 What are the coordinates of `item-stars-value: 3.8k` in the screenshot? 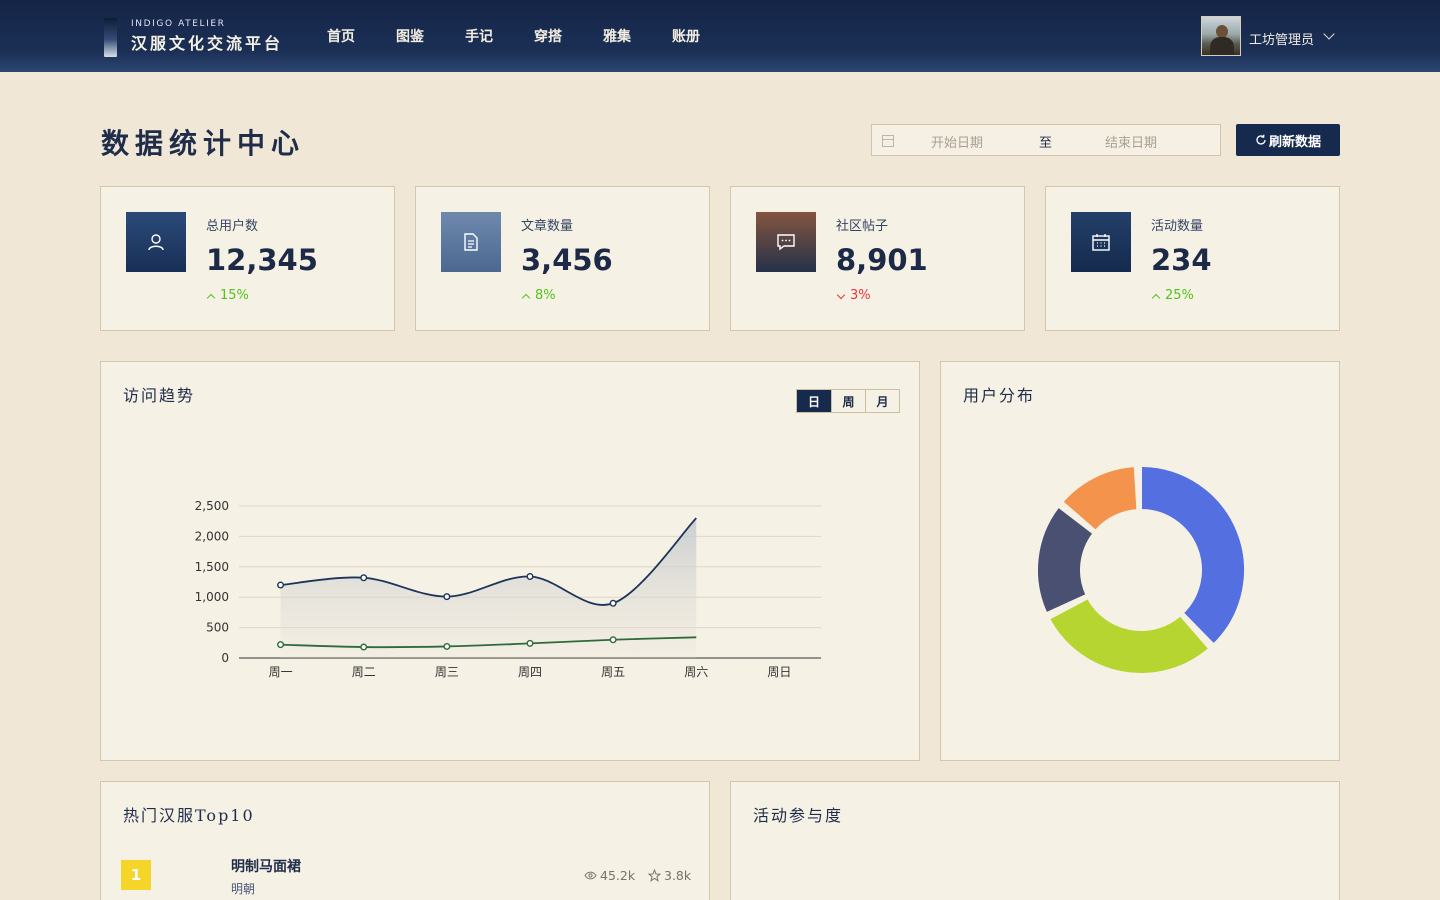 It's located at (678, 875).